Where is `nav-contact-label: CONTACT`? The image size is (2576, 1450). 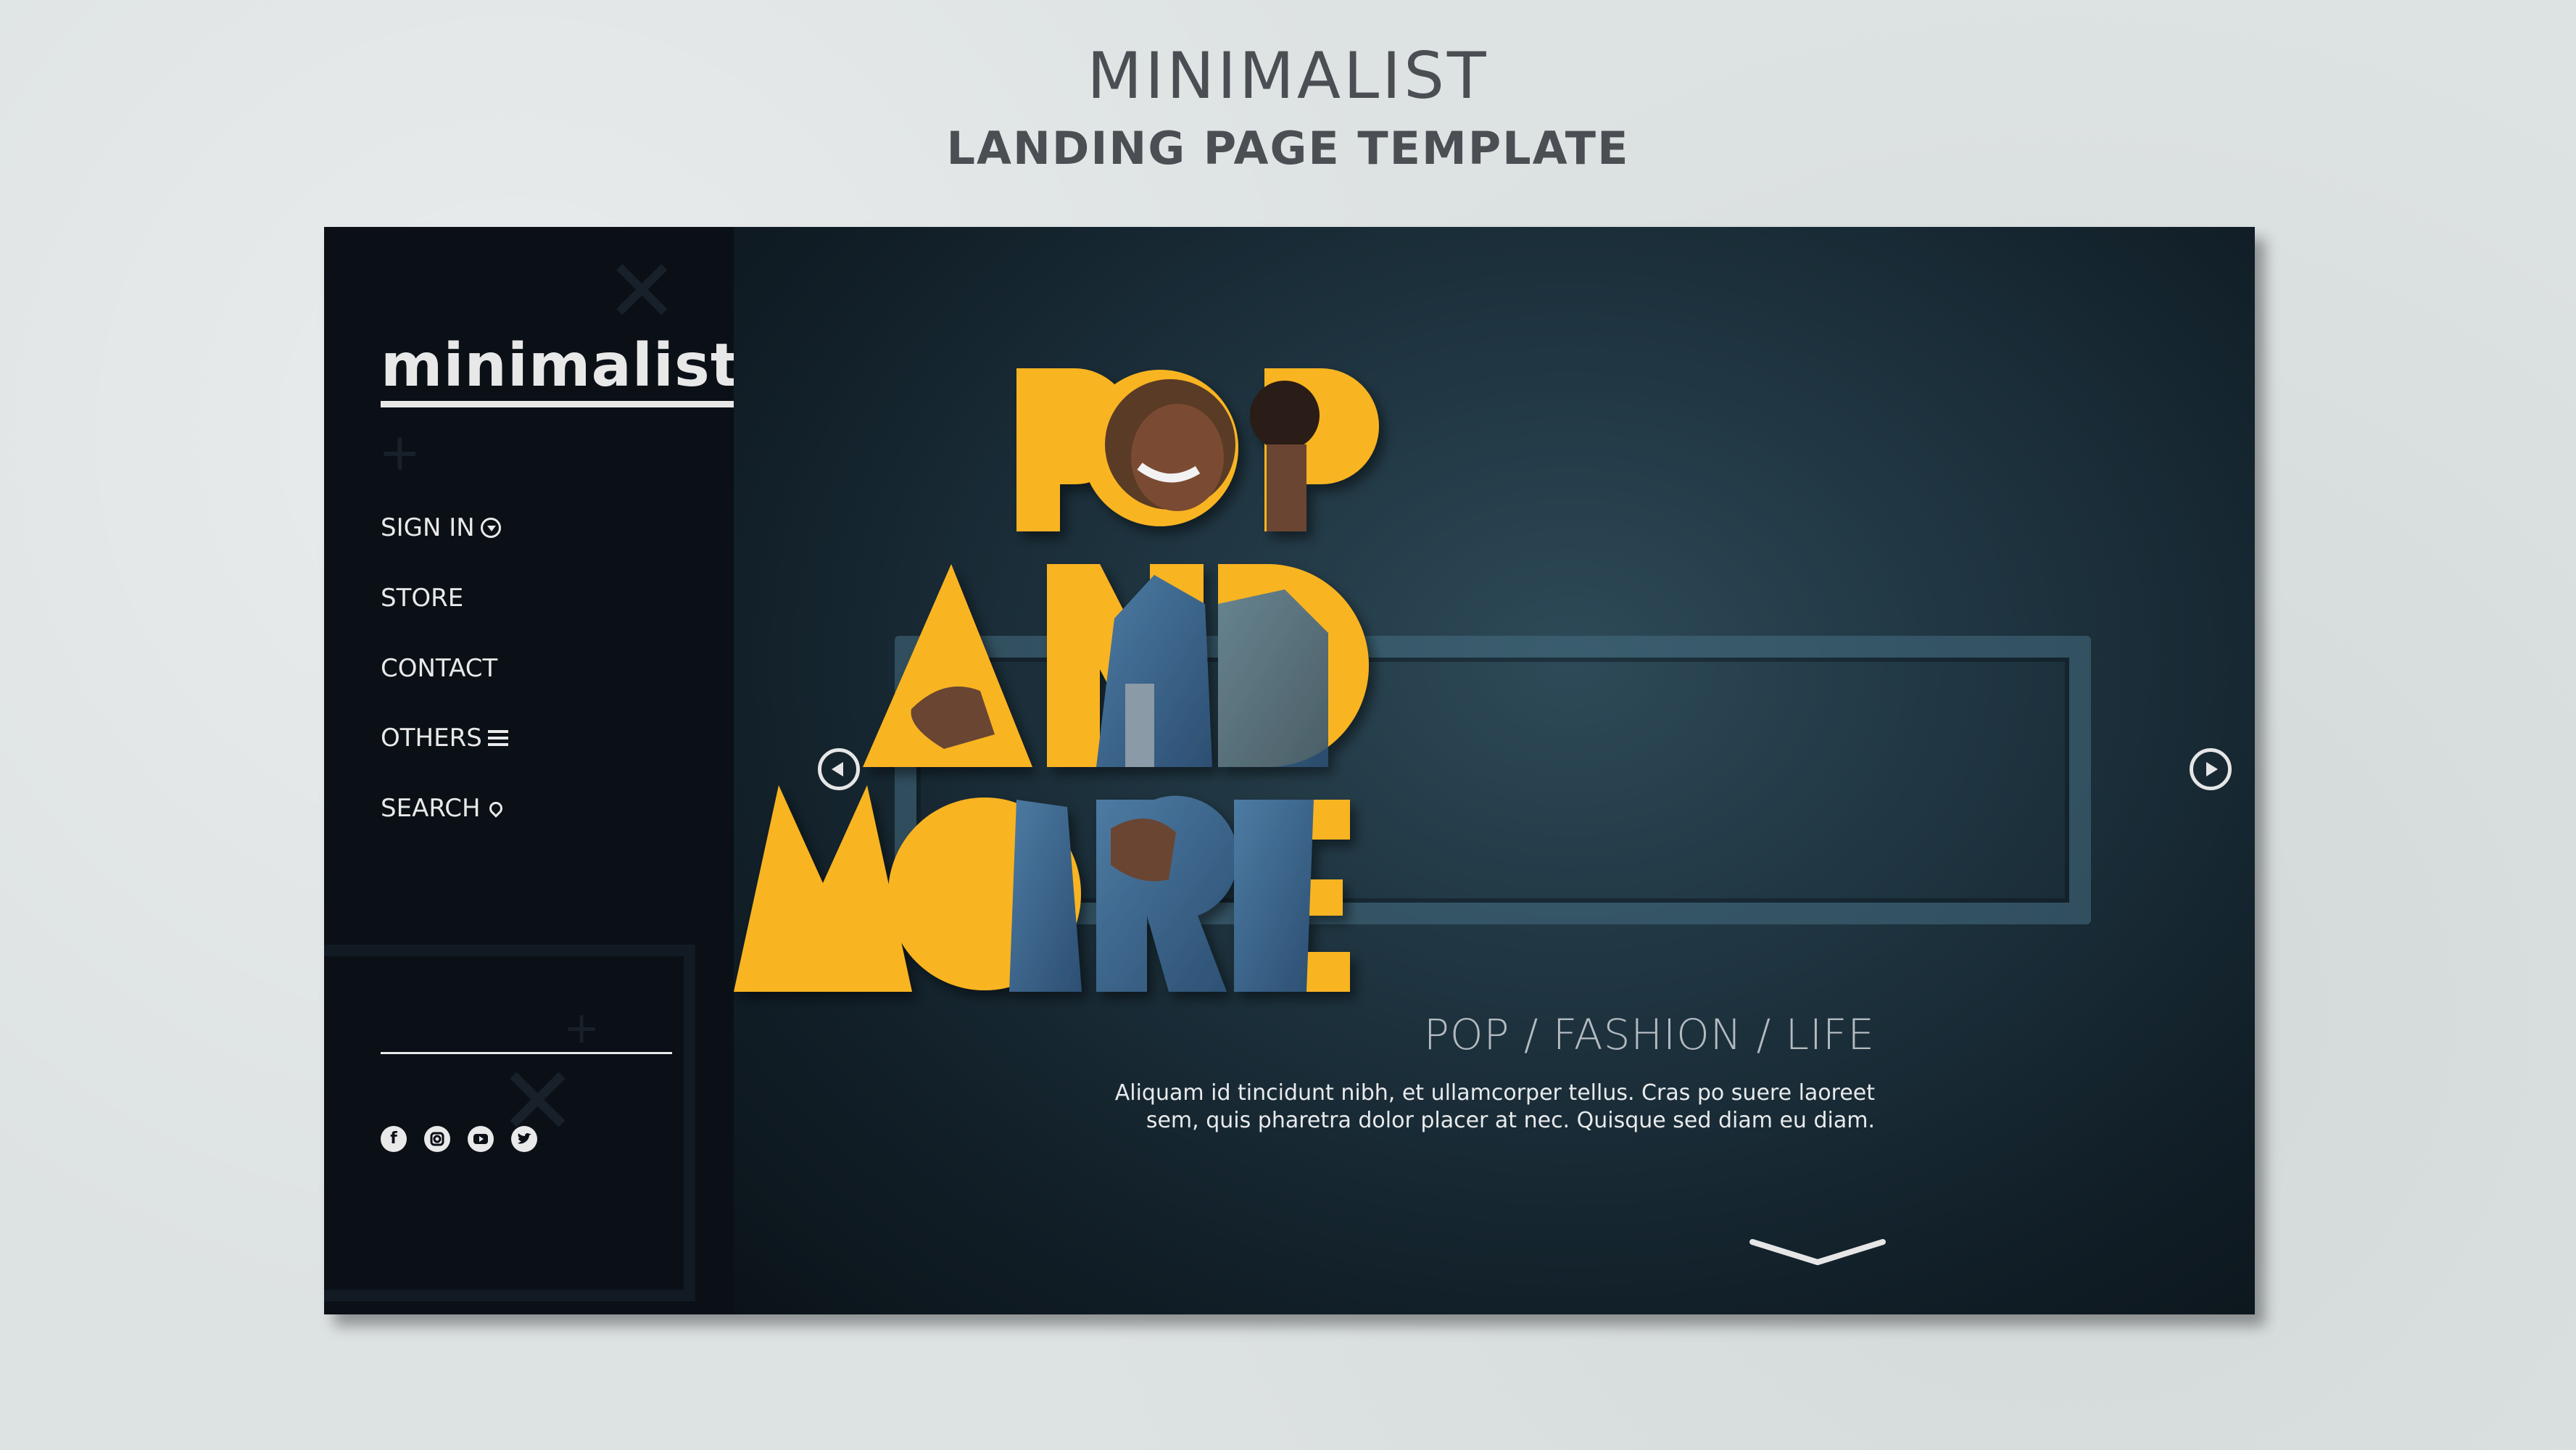
nav-contact-label: CONTACT is located at coordinates (440, 668).